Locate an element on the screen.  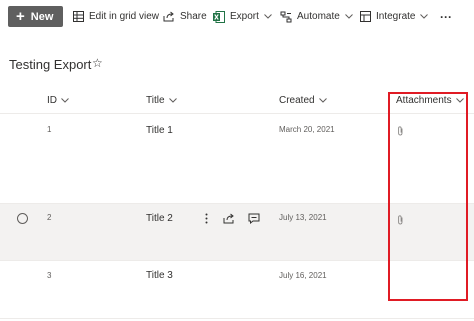
more-options-button: ··· is located at coordinates (446, 16).